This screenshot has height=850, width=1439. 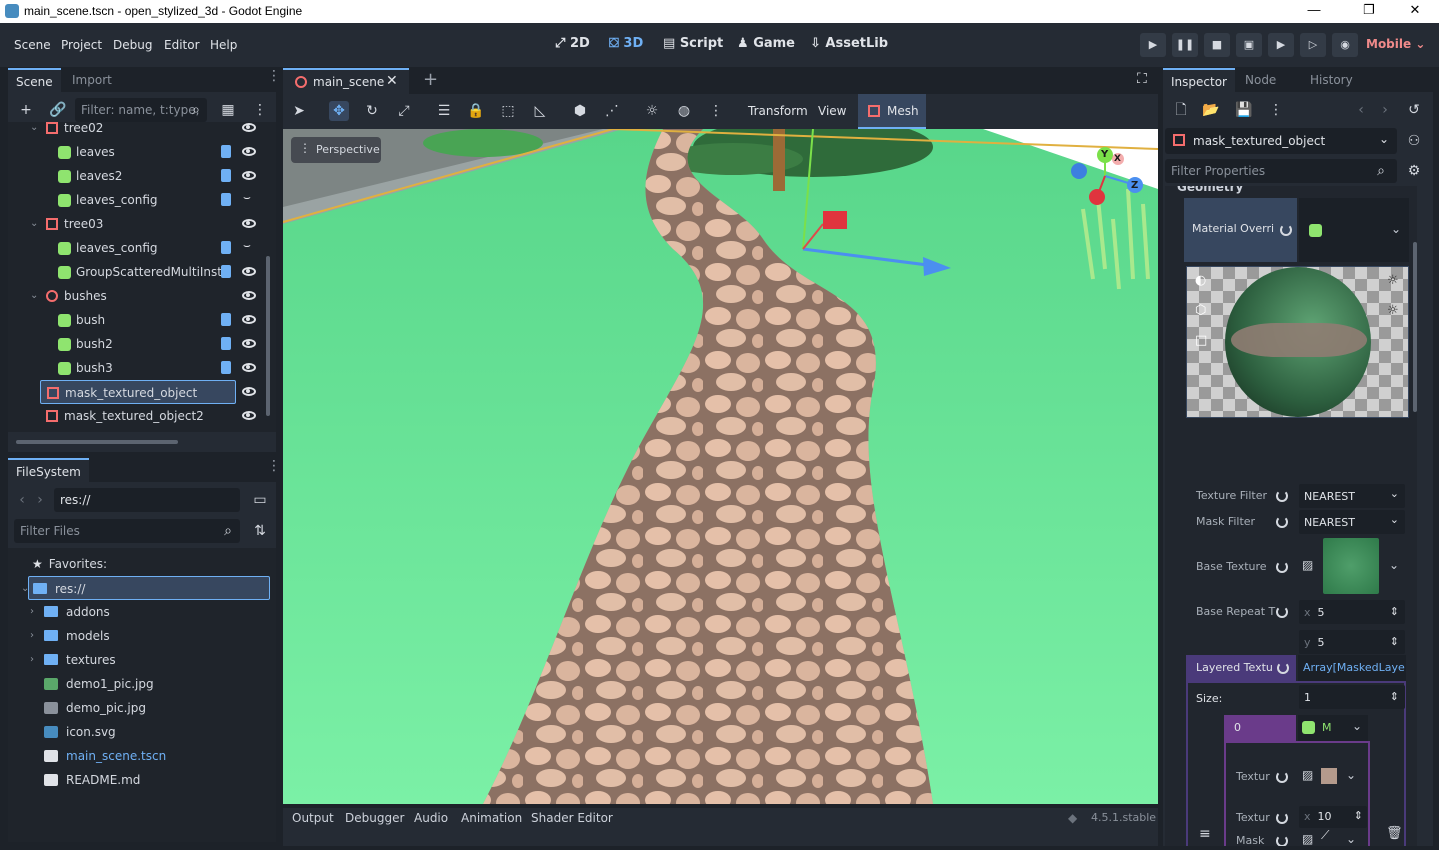 What do you see at coordinates (1211, 110) in the screenshot?
I see `open-resource-icon: 📂` at bounding box center [1211, 110].